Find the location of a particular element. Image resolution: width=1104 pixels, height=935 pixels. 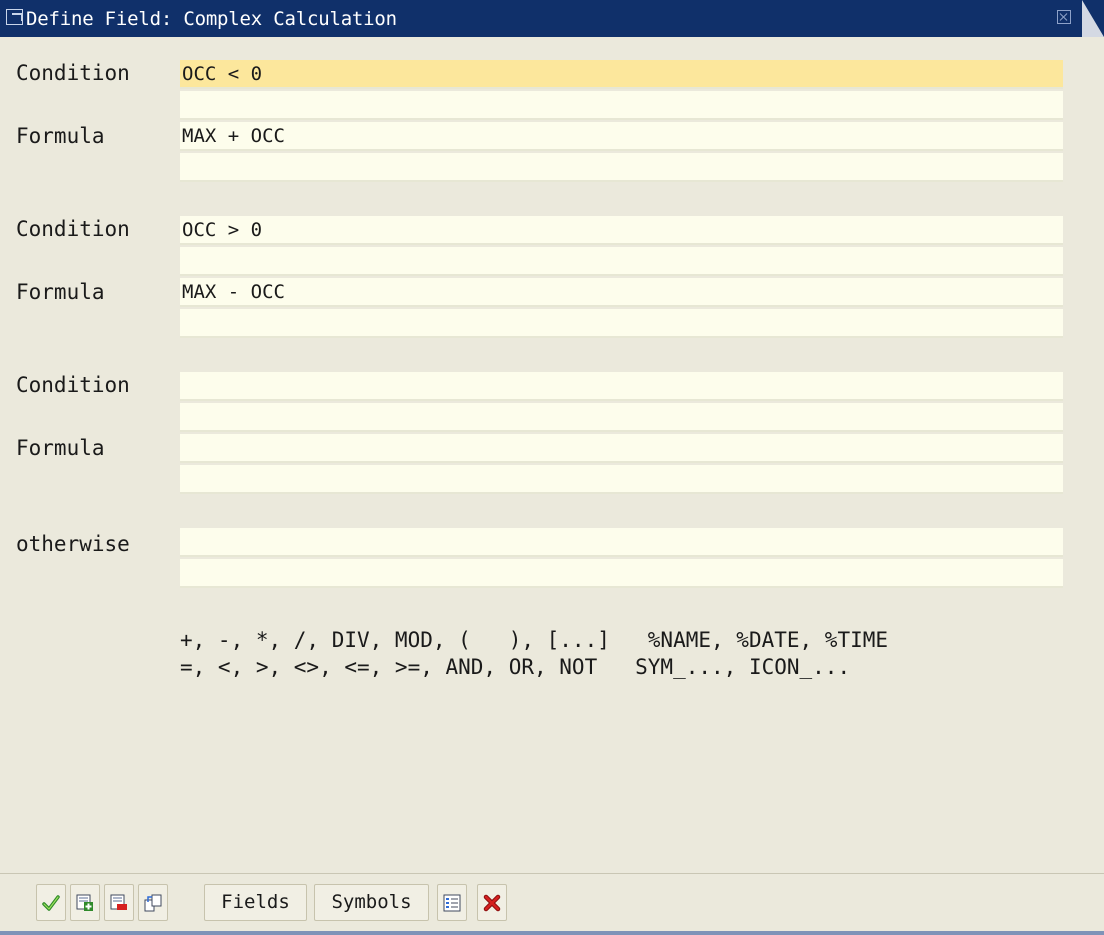

window-title: Define Field: Complex Calculation is located at coordinates (211, 19).